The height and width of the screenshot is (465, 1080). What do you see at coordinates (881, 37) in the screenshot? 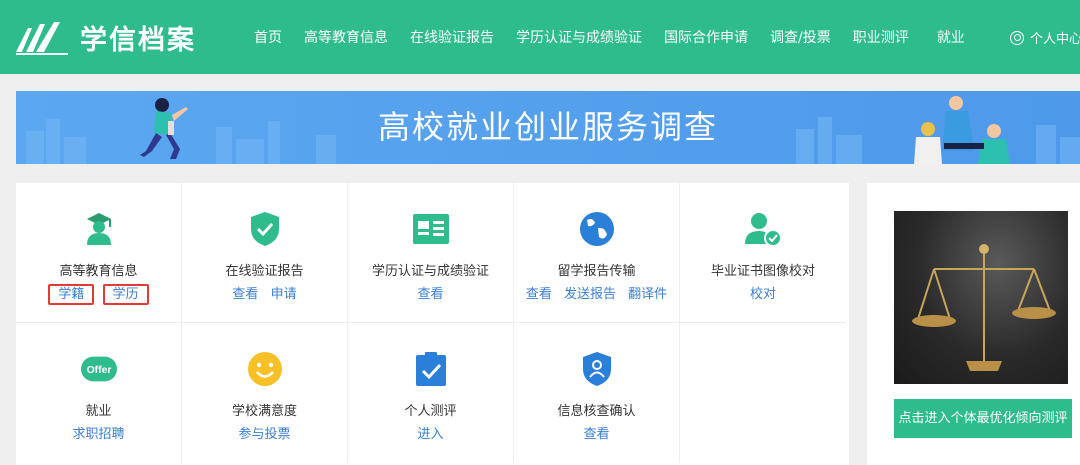
I see `nav-career-assessment: 职业测评` at bounding box center [881, 37].